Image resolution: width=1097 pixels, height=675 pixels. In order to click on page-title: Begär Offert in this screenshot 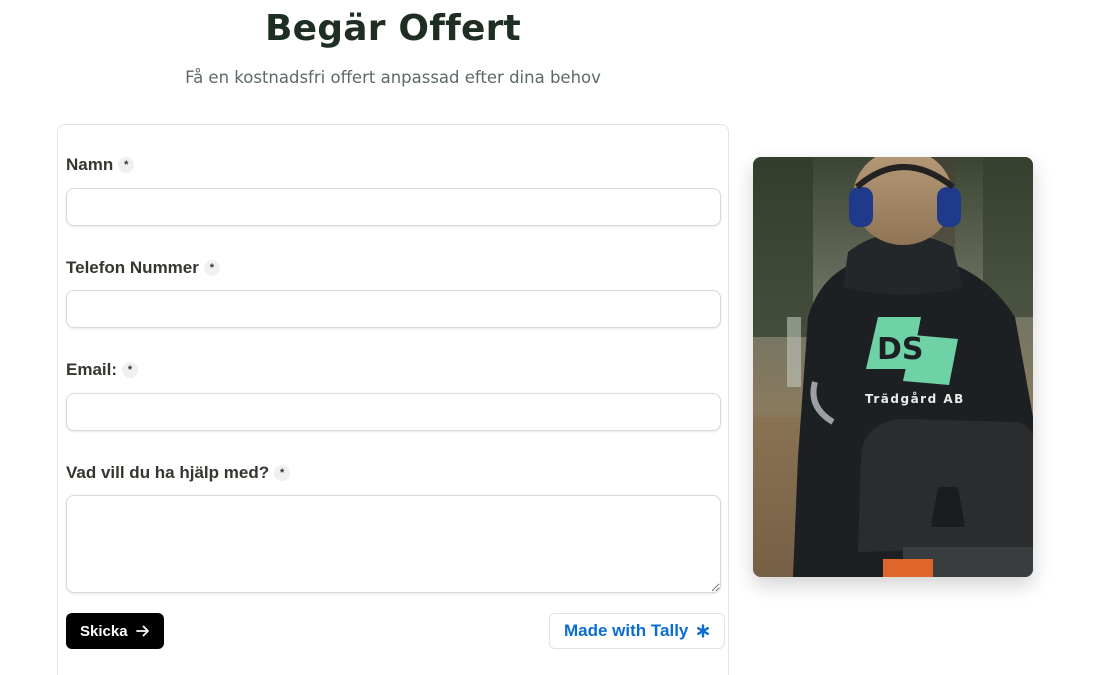, I will do `click(393, 28)`.